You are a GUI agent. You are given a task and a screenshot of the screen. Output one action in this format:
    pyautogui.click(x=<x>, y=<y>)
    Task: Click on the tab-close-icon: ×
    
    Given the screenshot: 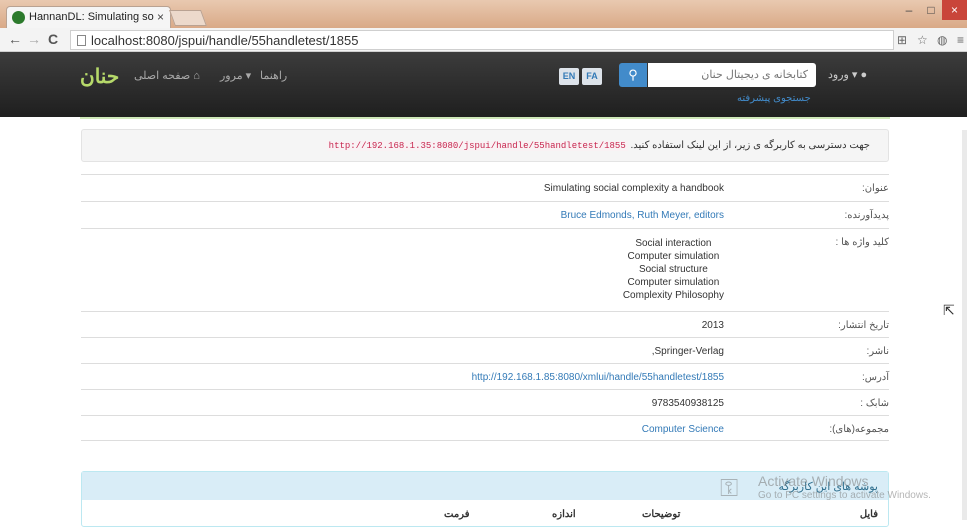 What is the action you would take?
    pyautogui.click(x=160, y=17)
    